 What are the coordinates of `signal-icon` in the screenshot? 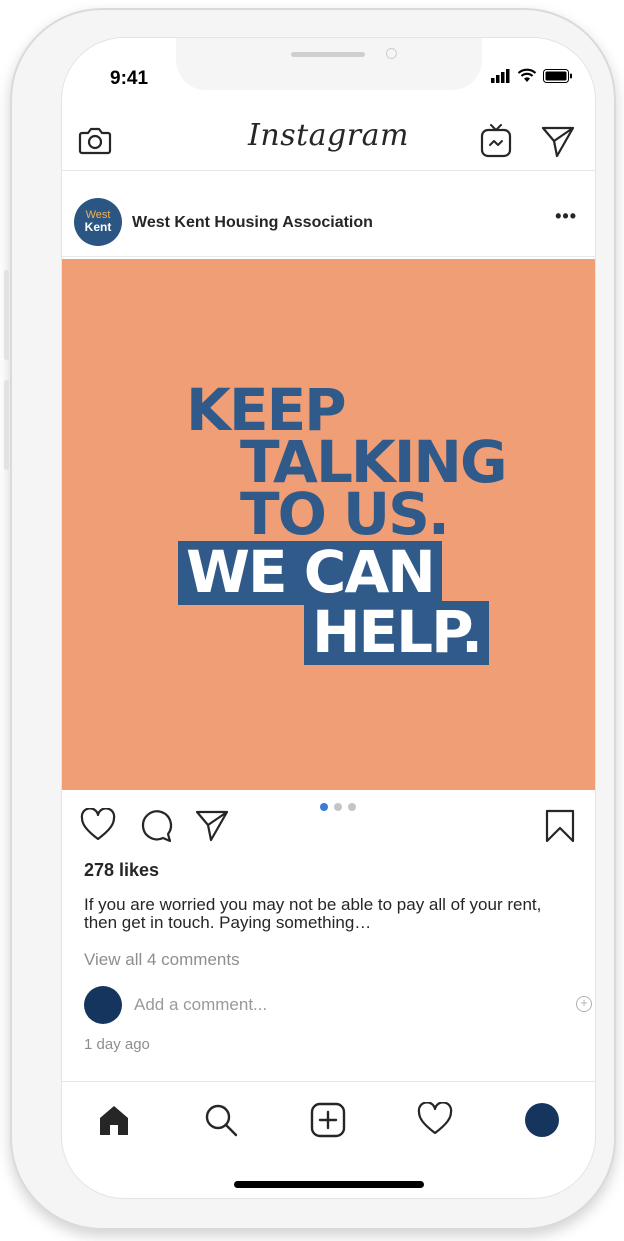 It's located at (500, 75).